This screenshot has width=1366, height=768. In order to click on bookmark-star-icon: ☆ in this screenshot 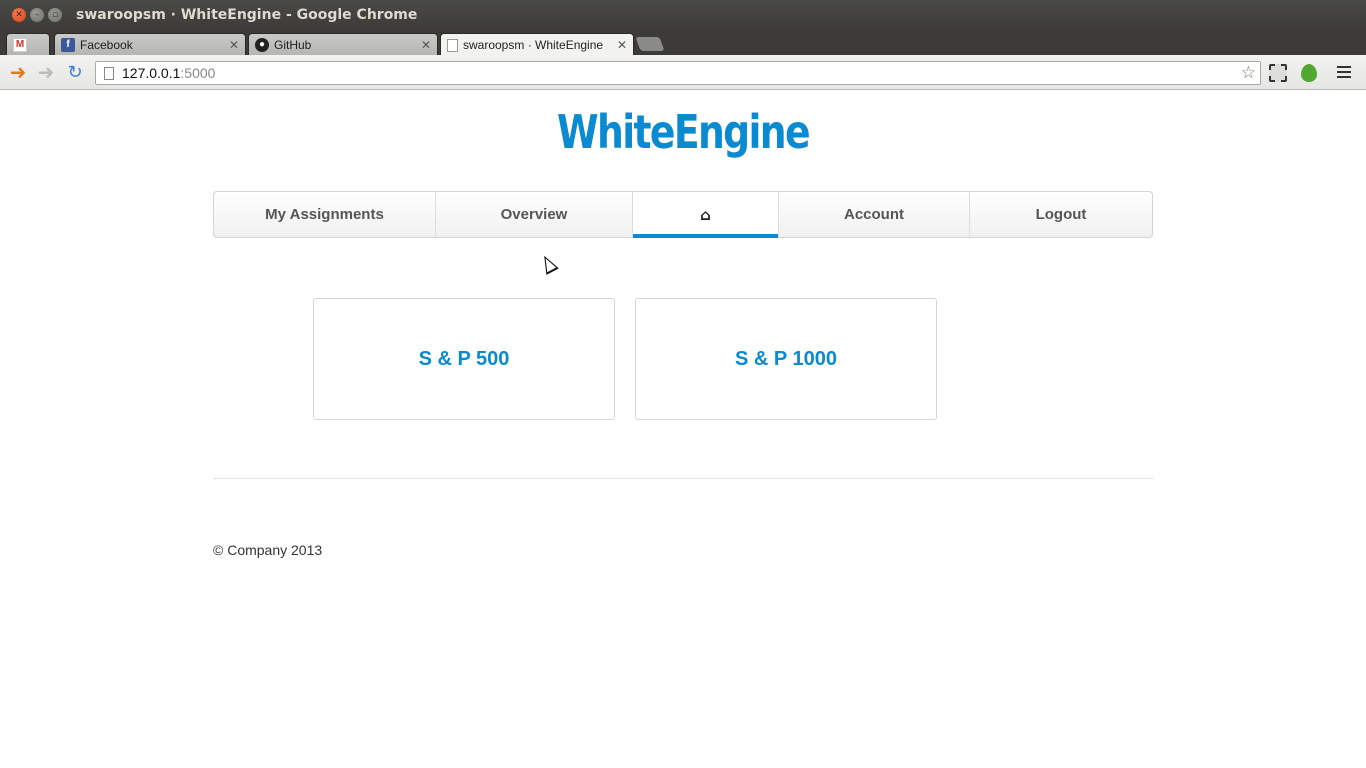, I will do `click(1248, 73)`.